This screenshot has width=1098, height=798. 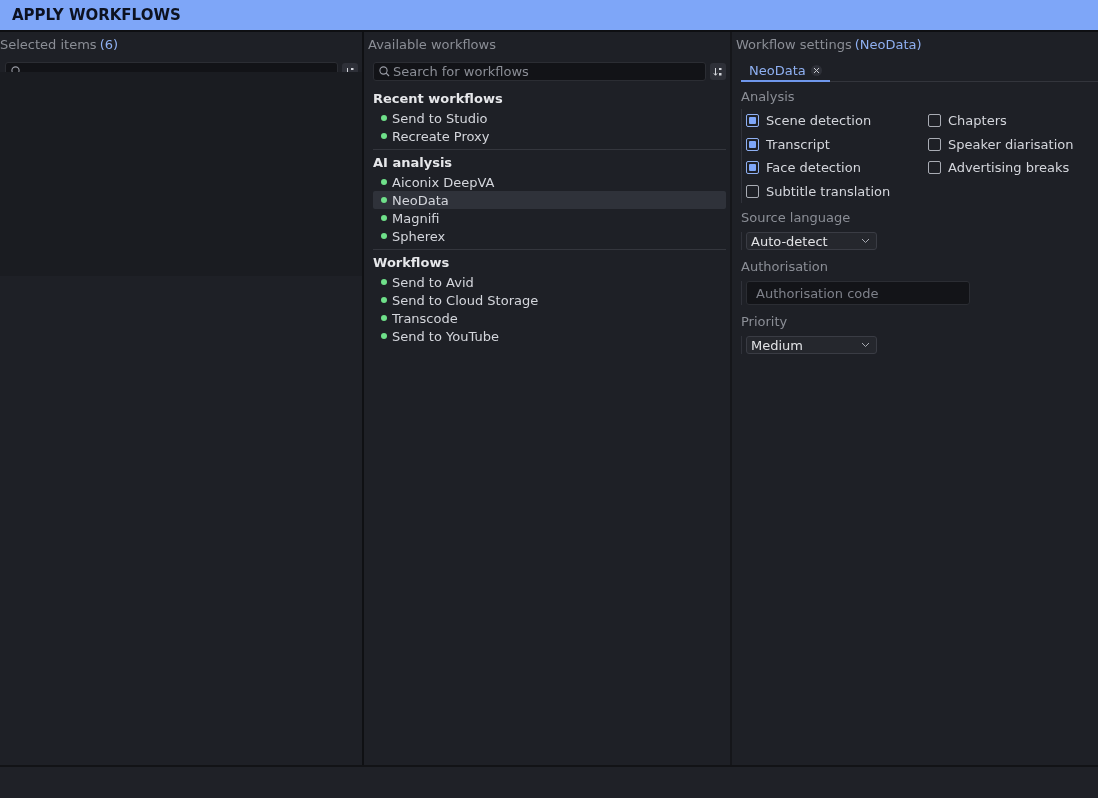 What do you see at coordinates (549, 200) in the screenshot?
I see `workflow-item: NeoData` at bounding box center [549, 200].